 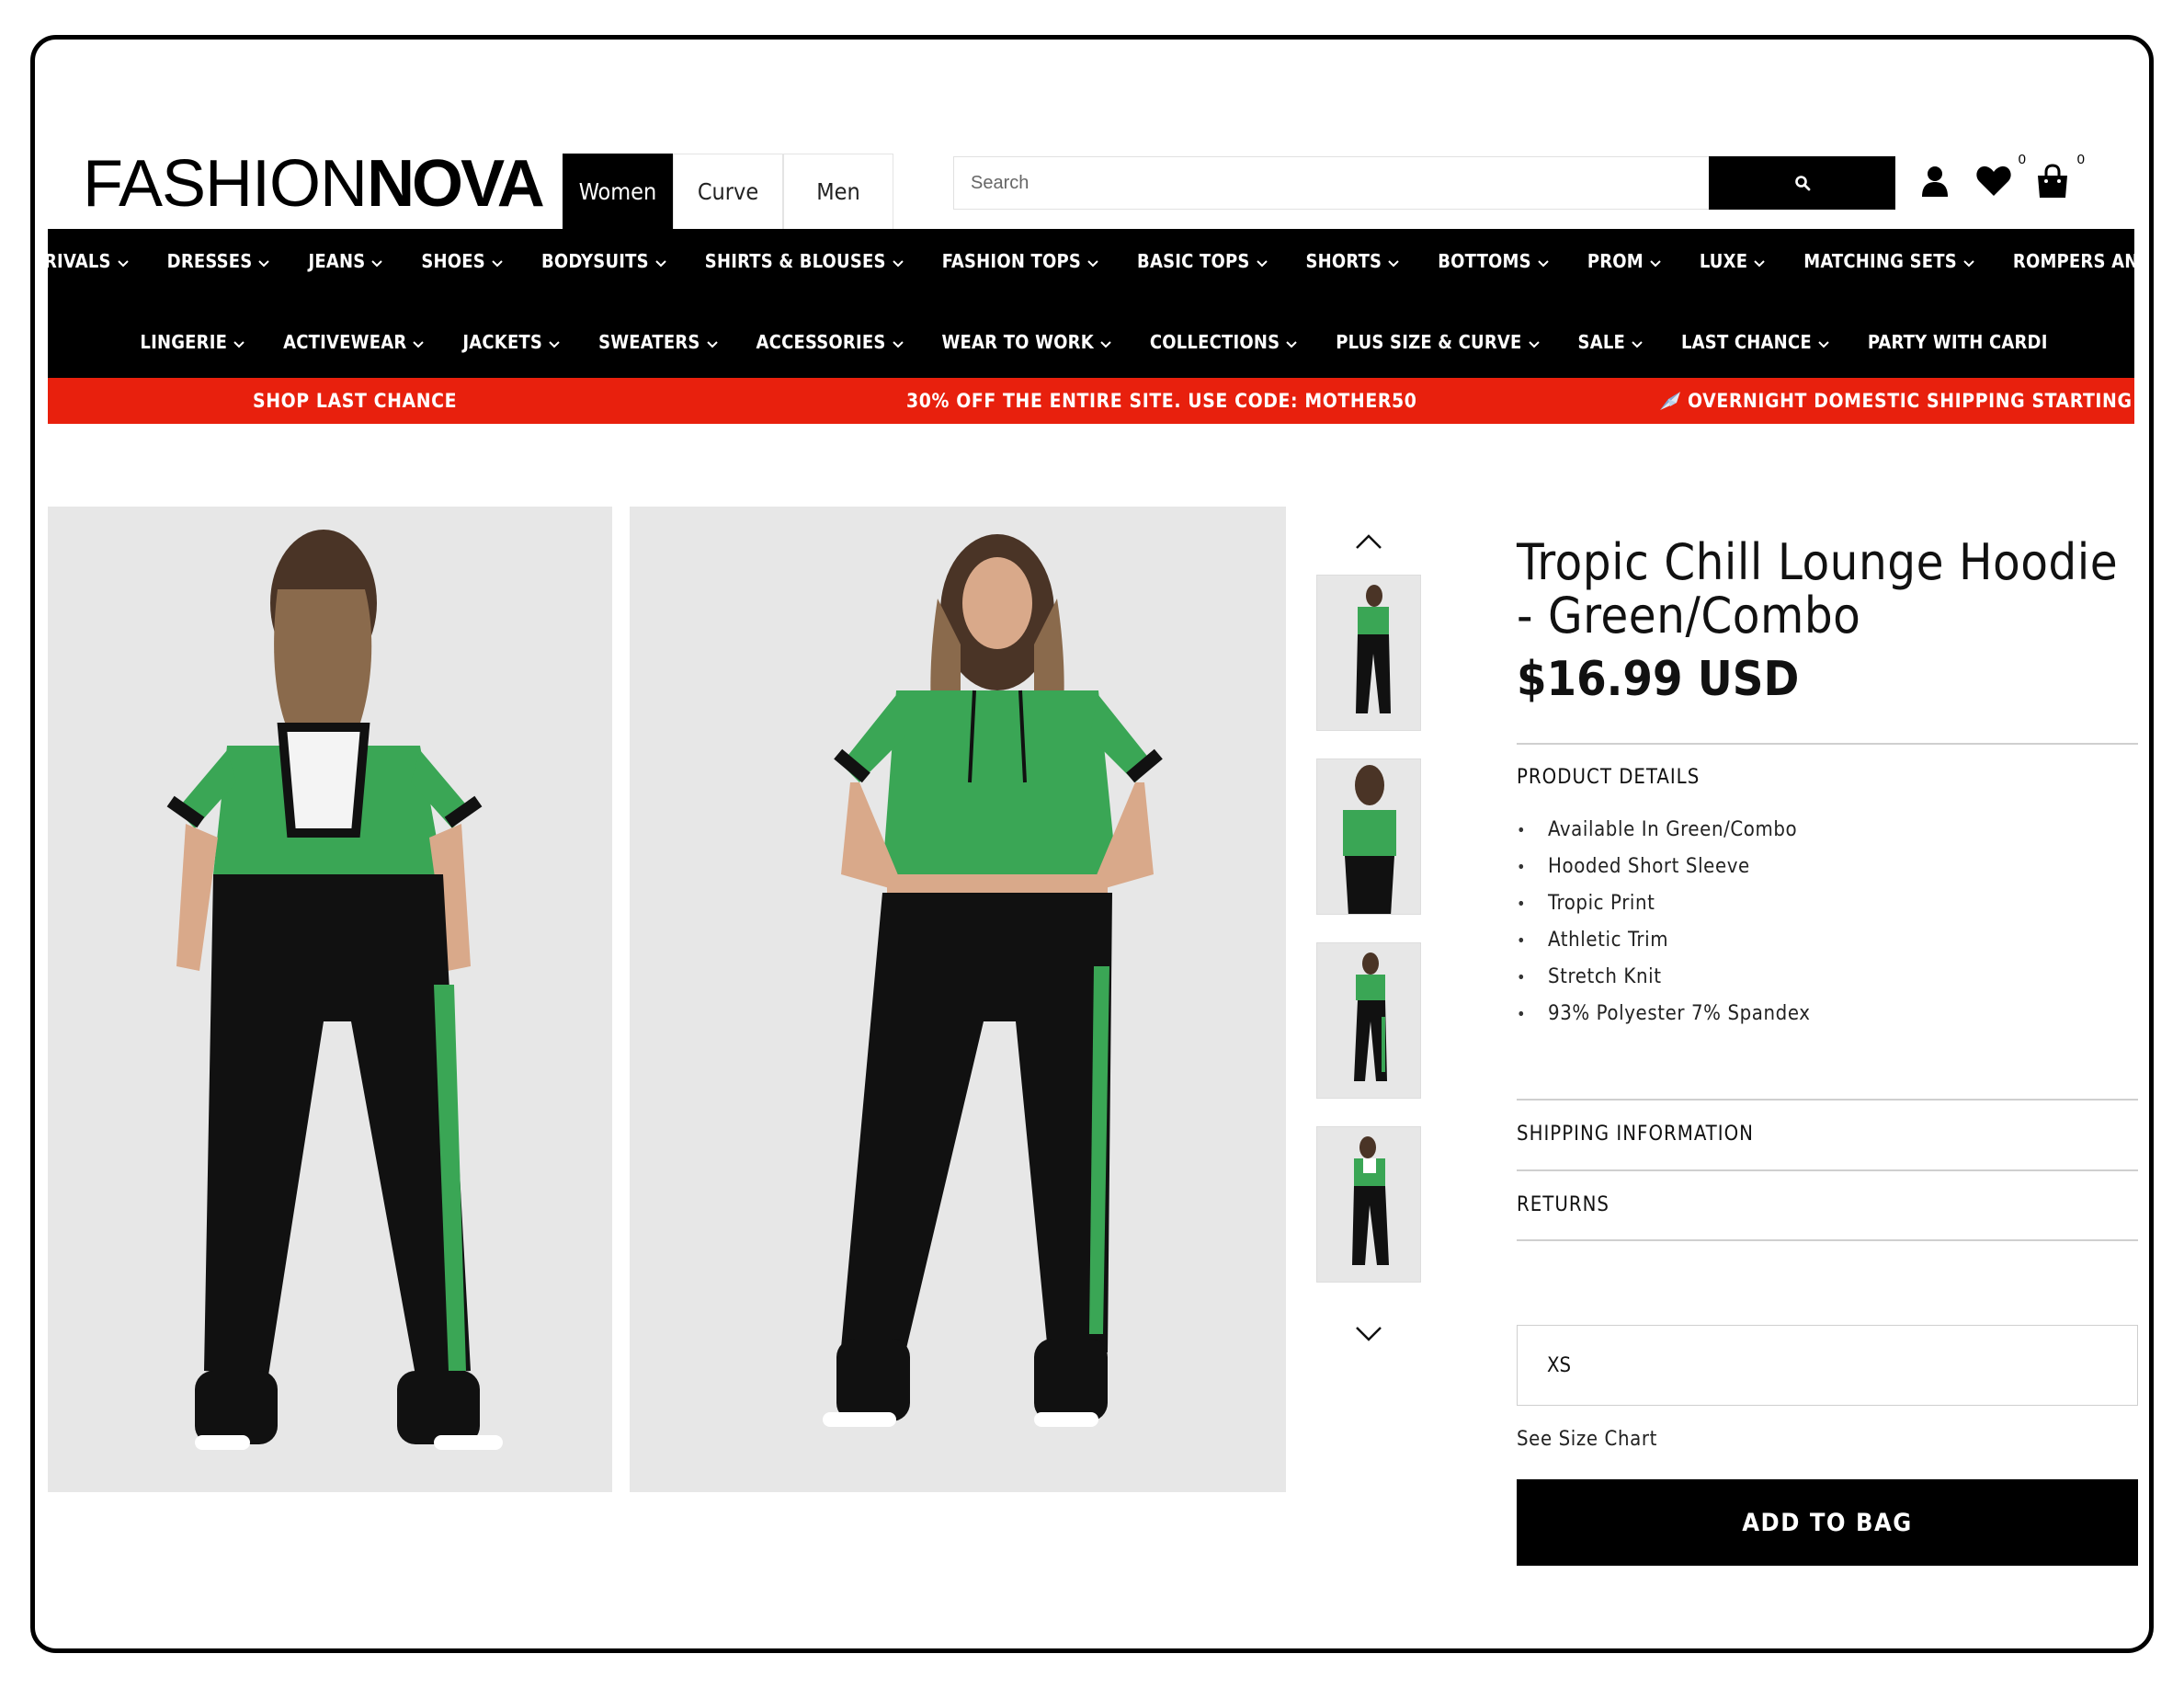 What do you see at coordinates (1429, 342) in the screenshot?
I see `nav-label: PLUS SIZE & CURVE` at bounding box center [1429, 342].